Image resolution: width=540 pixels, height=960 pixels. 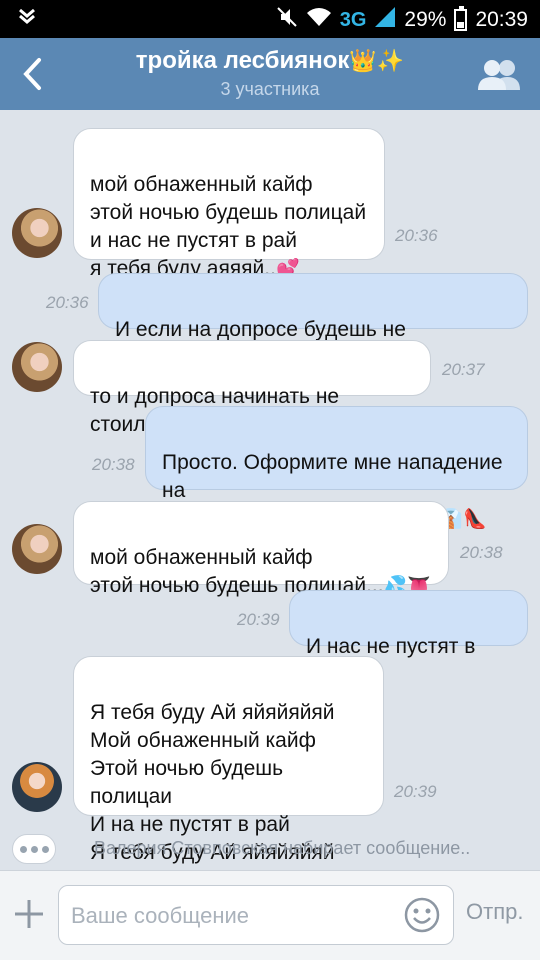 What do you see at coordinates (34, 849) in the screenshot?
I see `typing-dots-icon` at bounding box center [34, 849].